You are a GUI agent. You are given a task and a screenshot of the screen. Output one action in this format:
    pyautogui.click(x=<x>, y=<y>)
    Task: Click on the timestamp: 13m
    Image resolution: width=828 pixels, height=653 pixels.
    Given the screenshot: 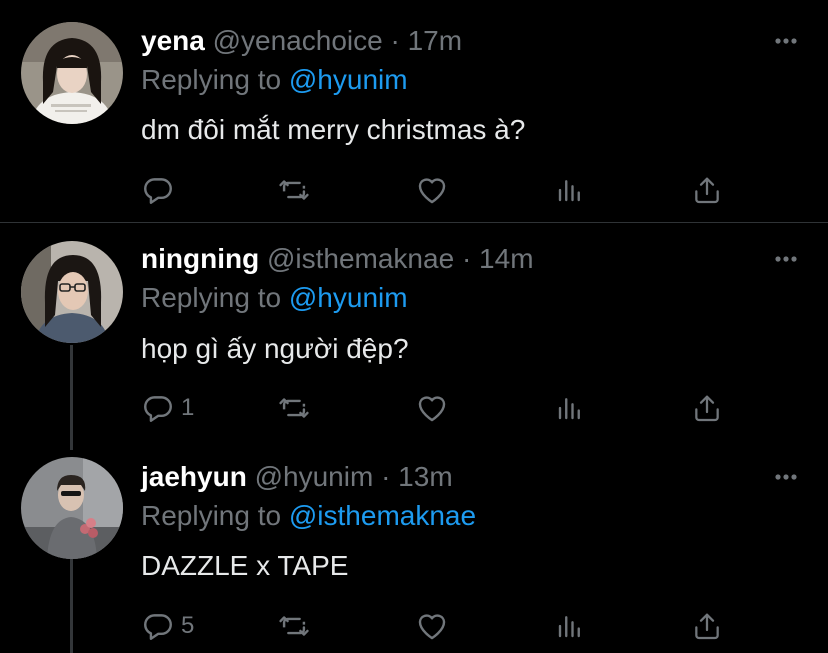 What is the action you would take?
    pyautogui.click(x=425, y=476)
    